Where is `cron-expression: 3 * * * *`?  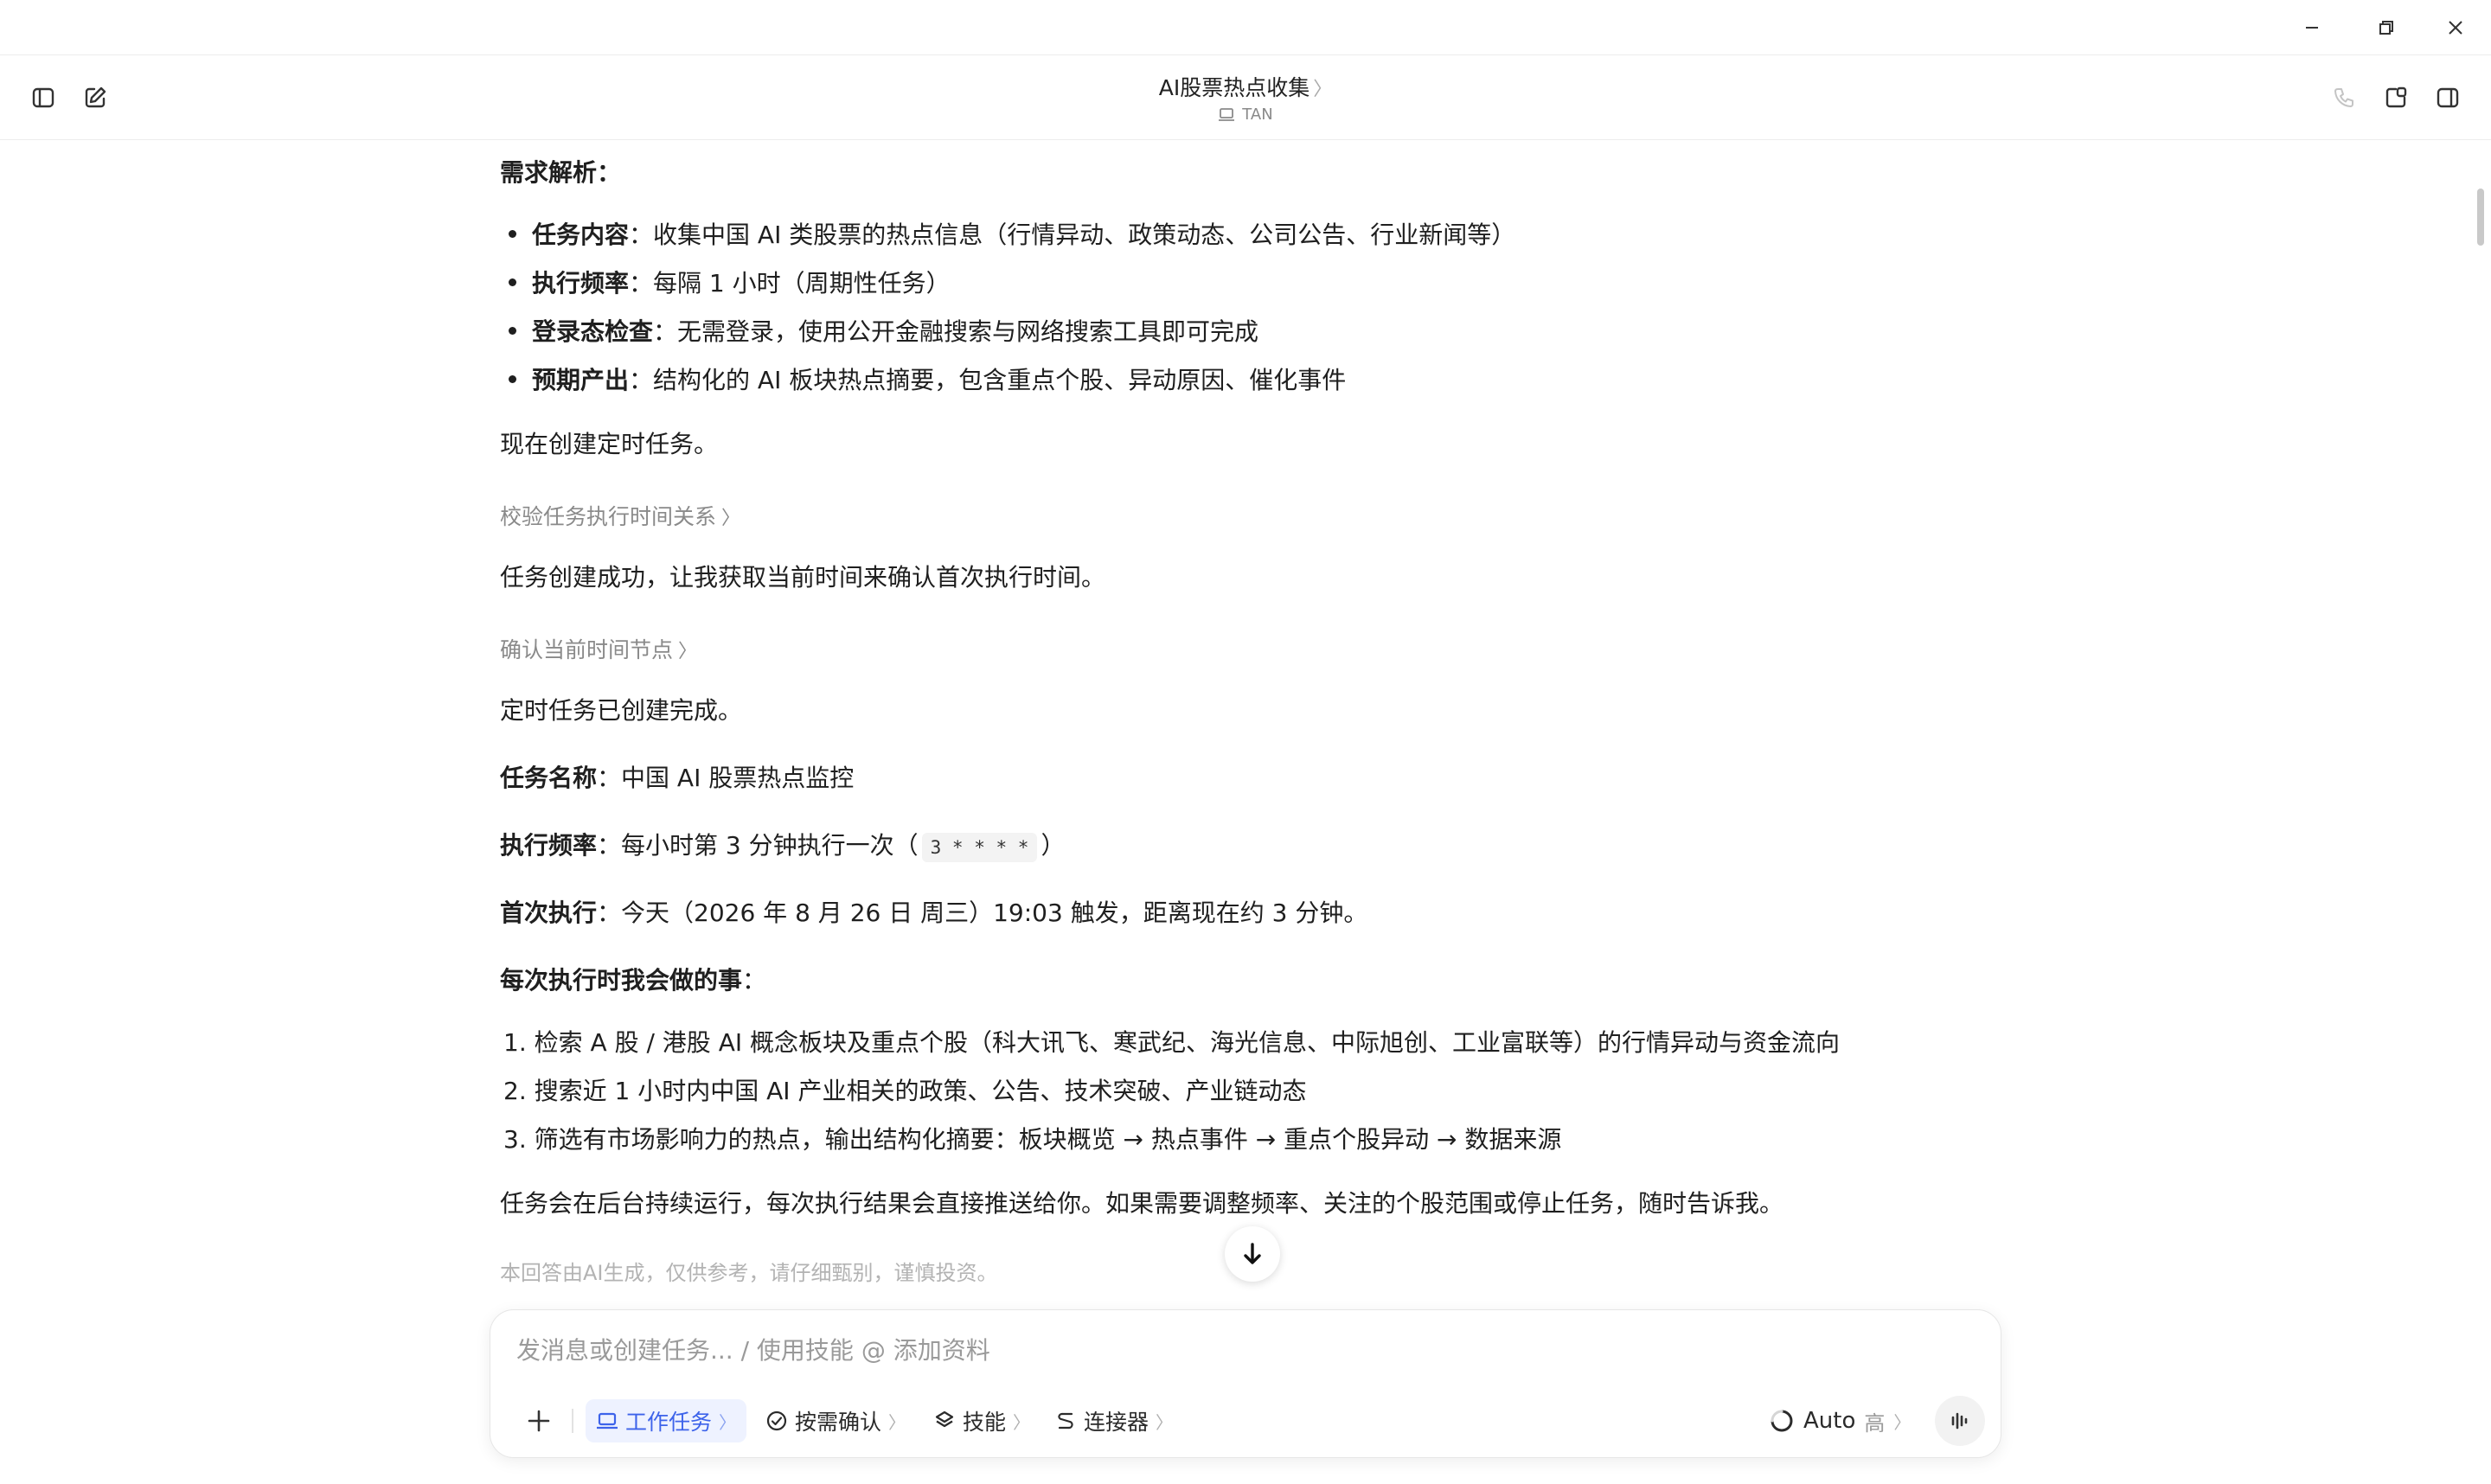
cron-expression: 3 * * * * is located at coordinates (979, 847).